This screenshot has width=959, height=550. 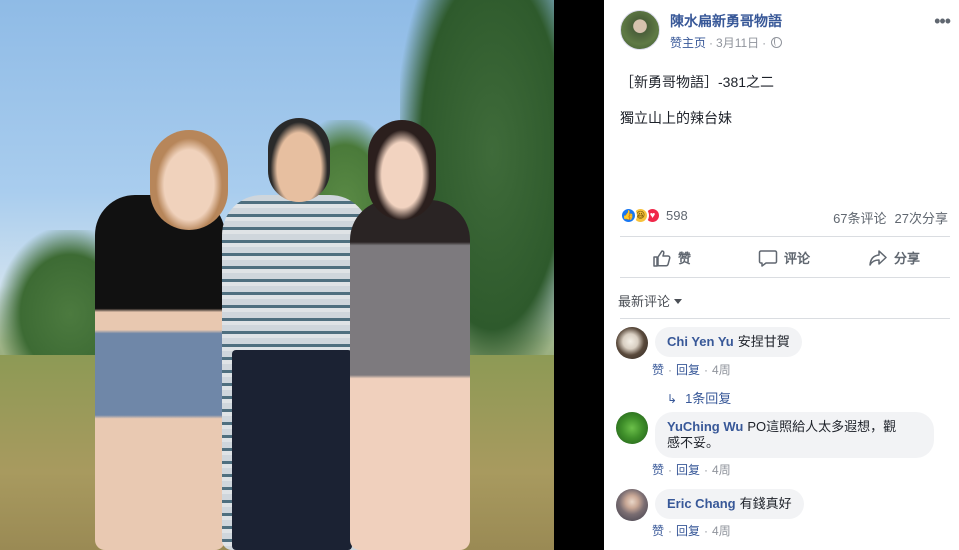 What do you see at coordinates (859, 218) in the screenshot?
I see `comment-count: 67条评论` at bounding box center [859, 218].